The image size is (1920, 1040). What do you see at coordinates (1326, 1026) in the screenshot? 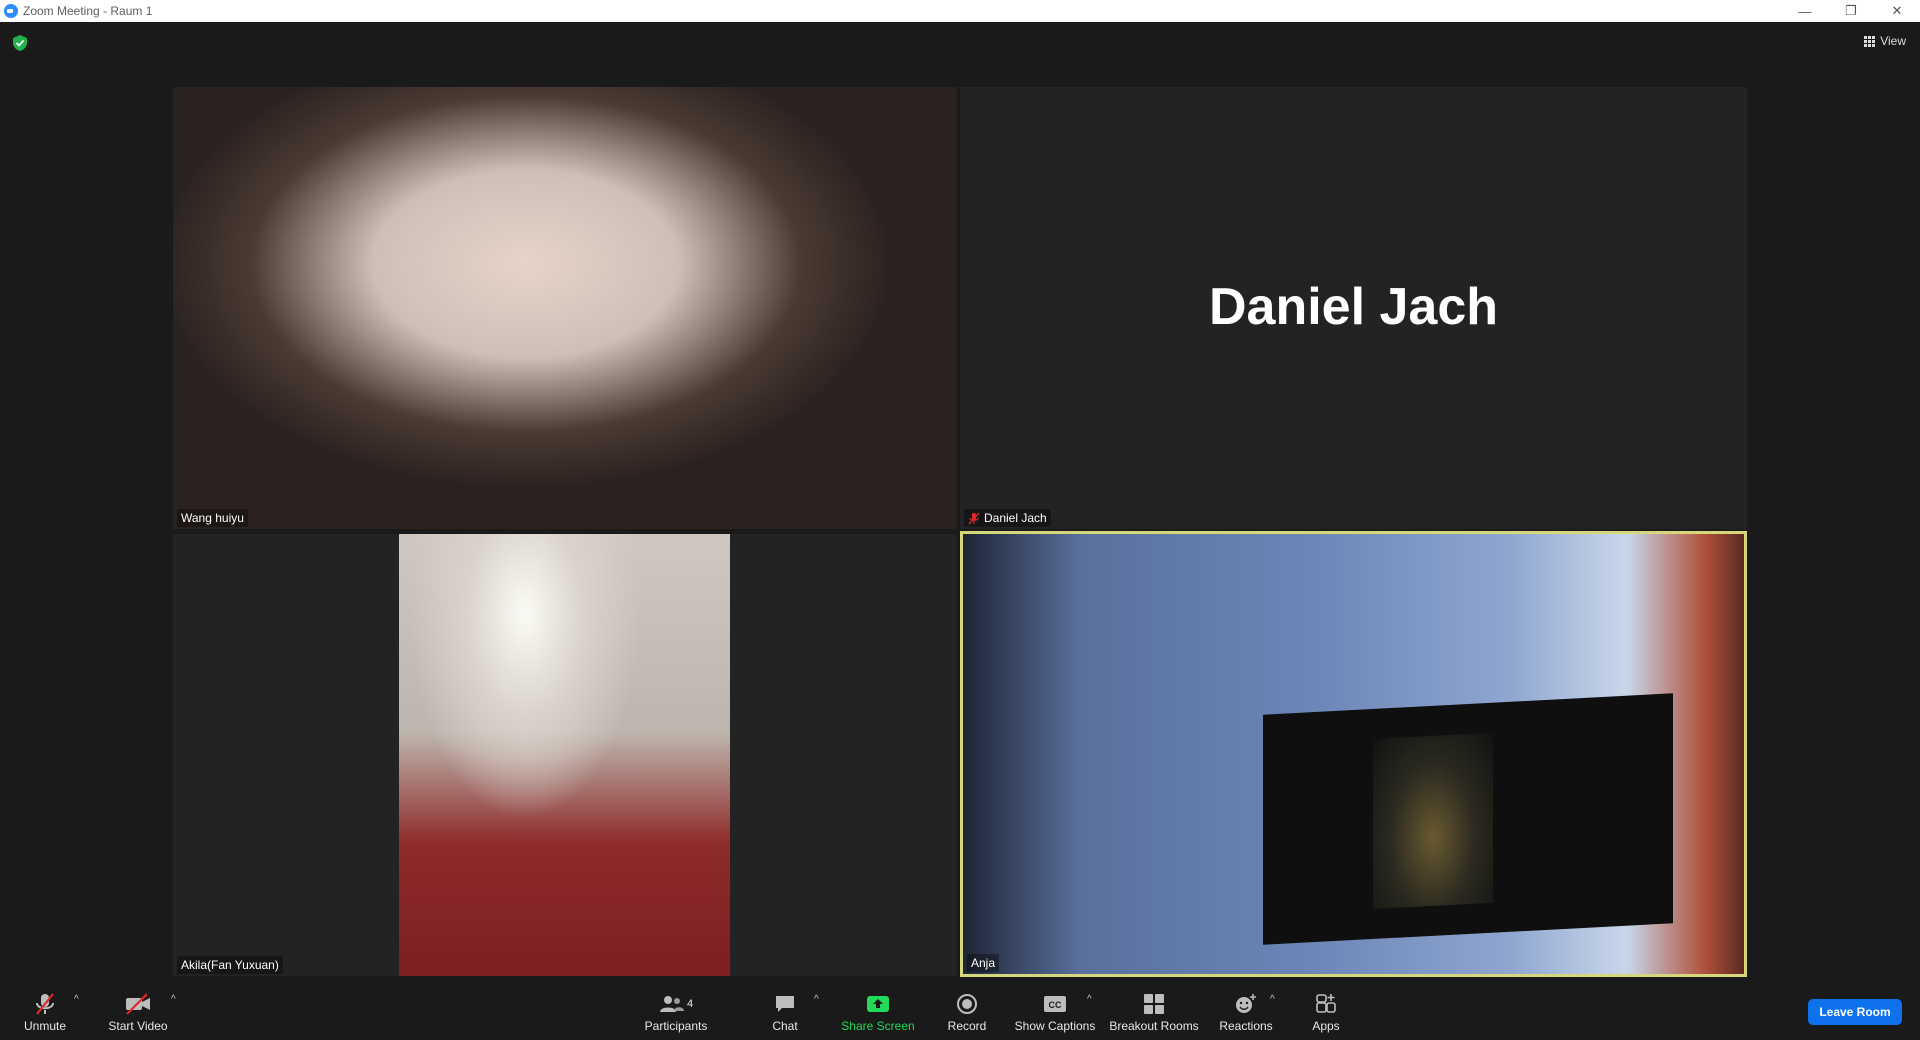
I see `apps-label: Apps` at bounding box center [1326, 1026].